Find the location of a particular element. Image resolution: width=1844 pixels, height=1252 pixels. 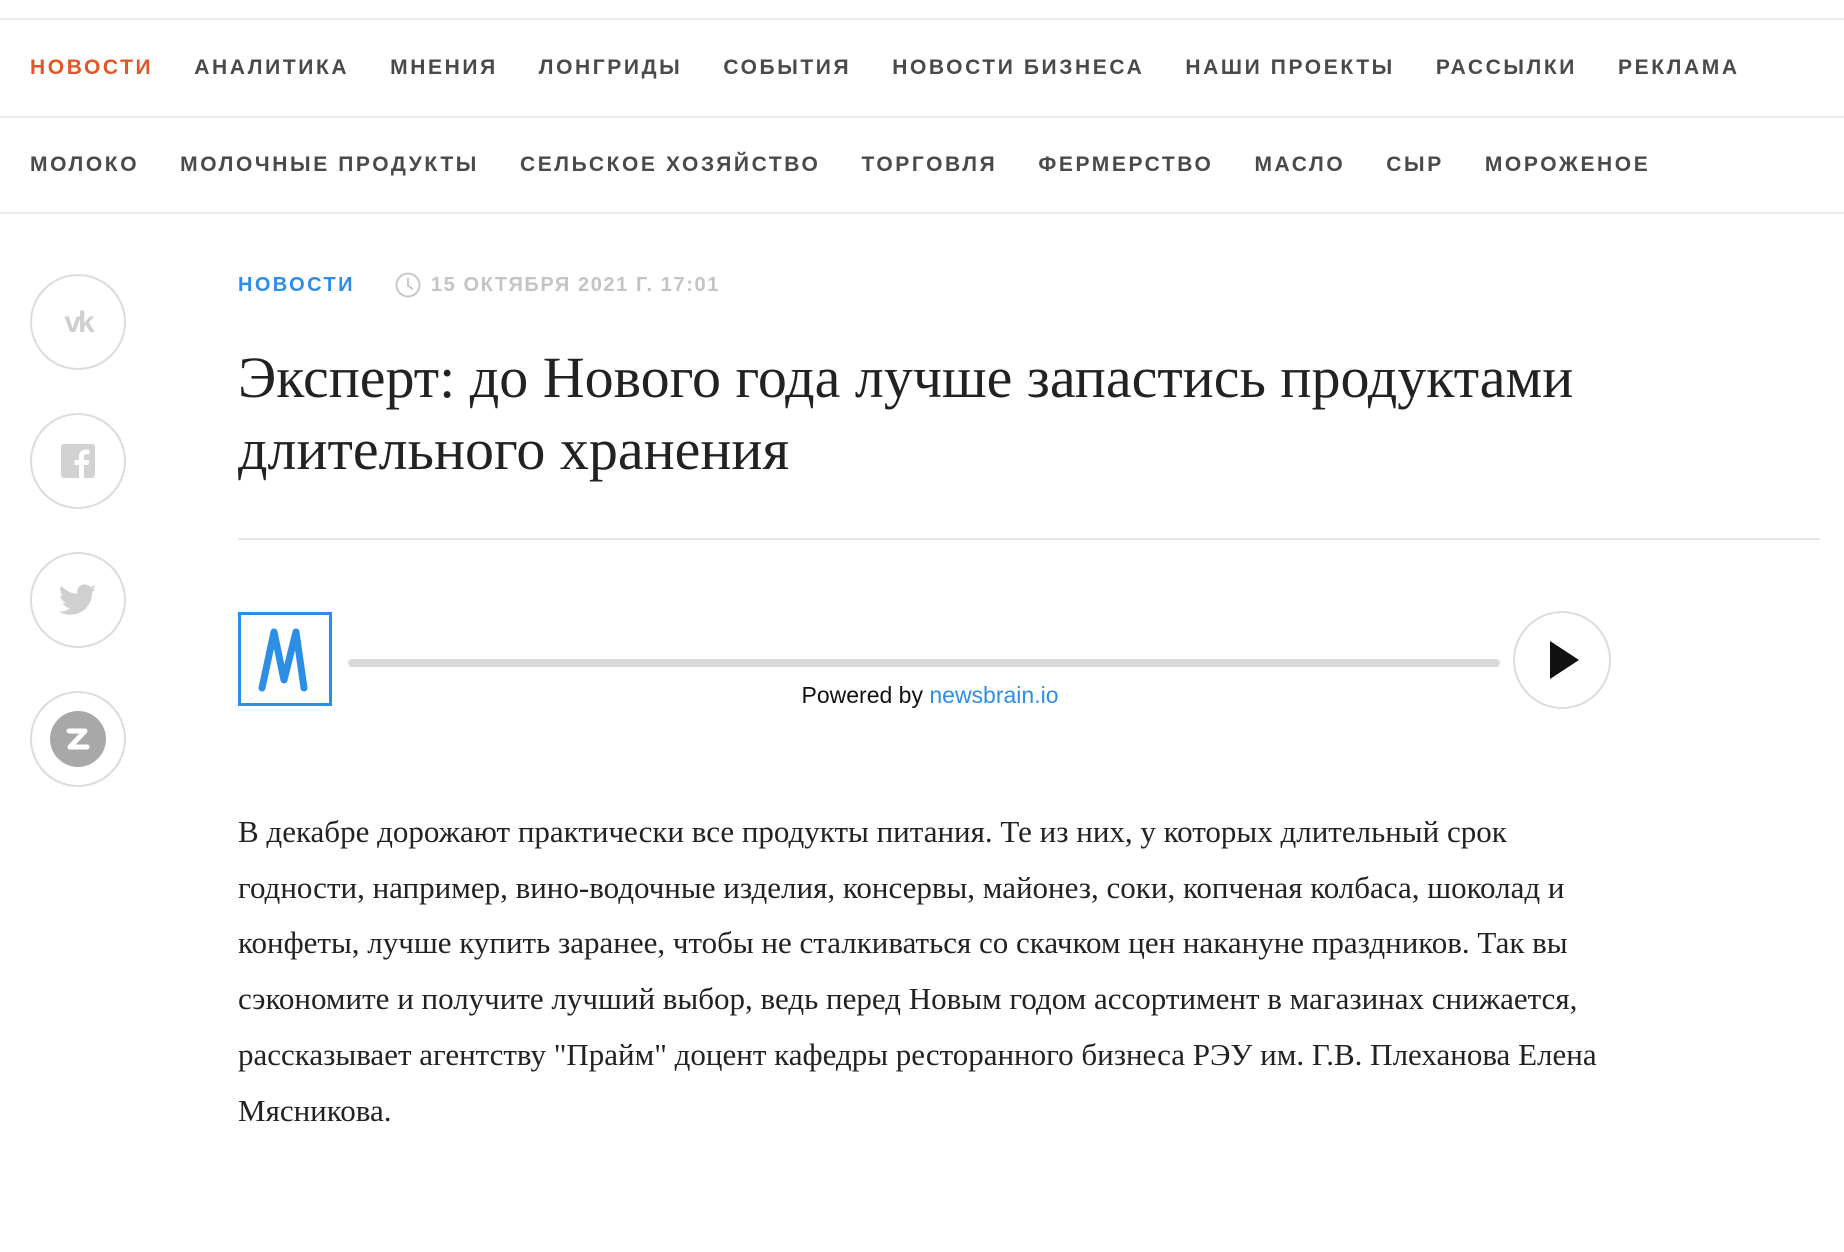

tag-milk: МОЛОКО is located at coordinates (84, 165).